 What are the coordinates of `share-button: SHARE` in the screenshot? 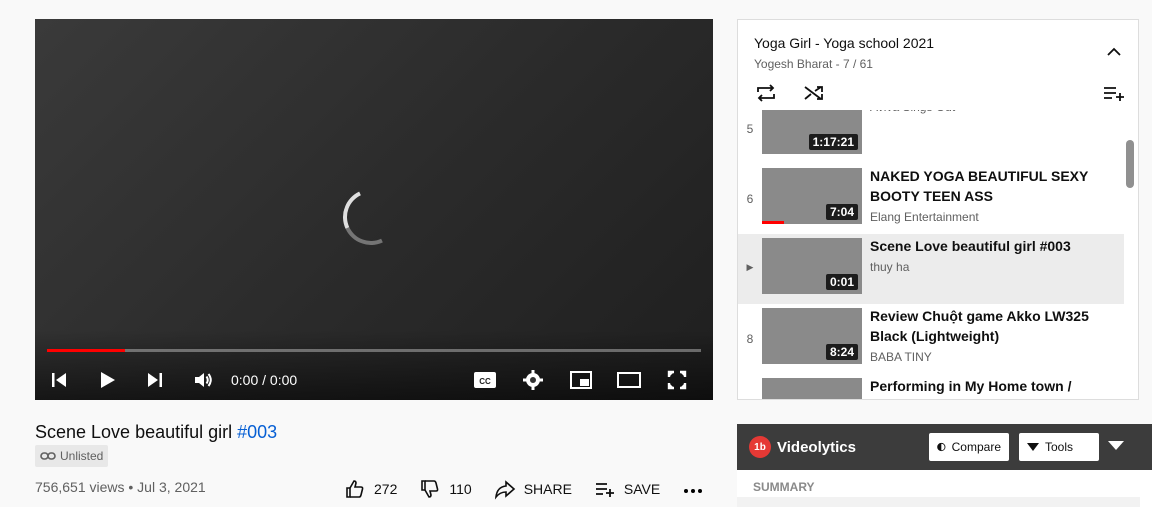 It's located at (533, 489).